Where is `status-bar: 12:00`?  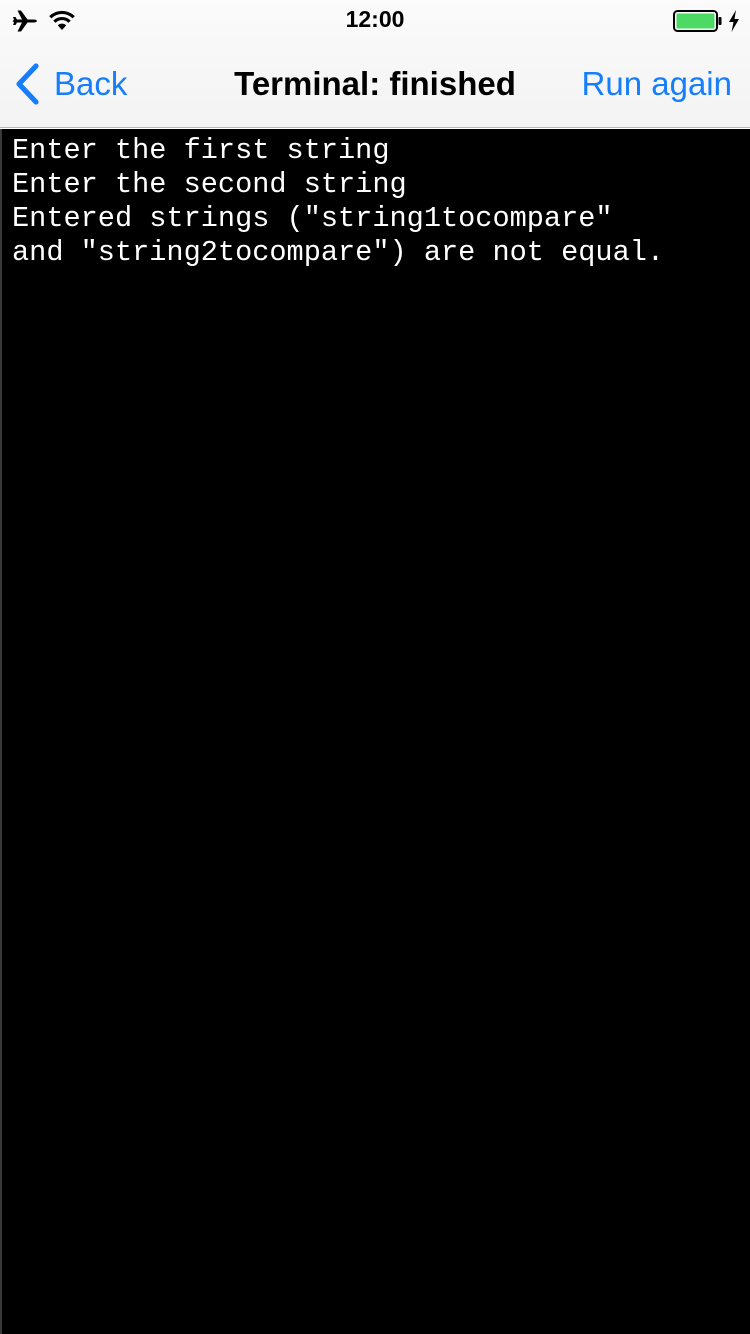 status-bar: 12:00 is located at coordinates (375, 20).